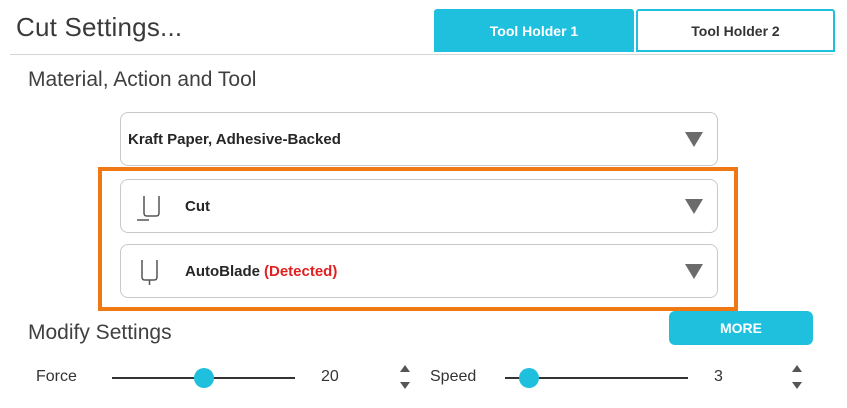 This screenshot has width=847, height=408. What do you see at coordinates (148, 208) in the screenshot?
I see `cut-action-icon` at bounding box center [148, 208].